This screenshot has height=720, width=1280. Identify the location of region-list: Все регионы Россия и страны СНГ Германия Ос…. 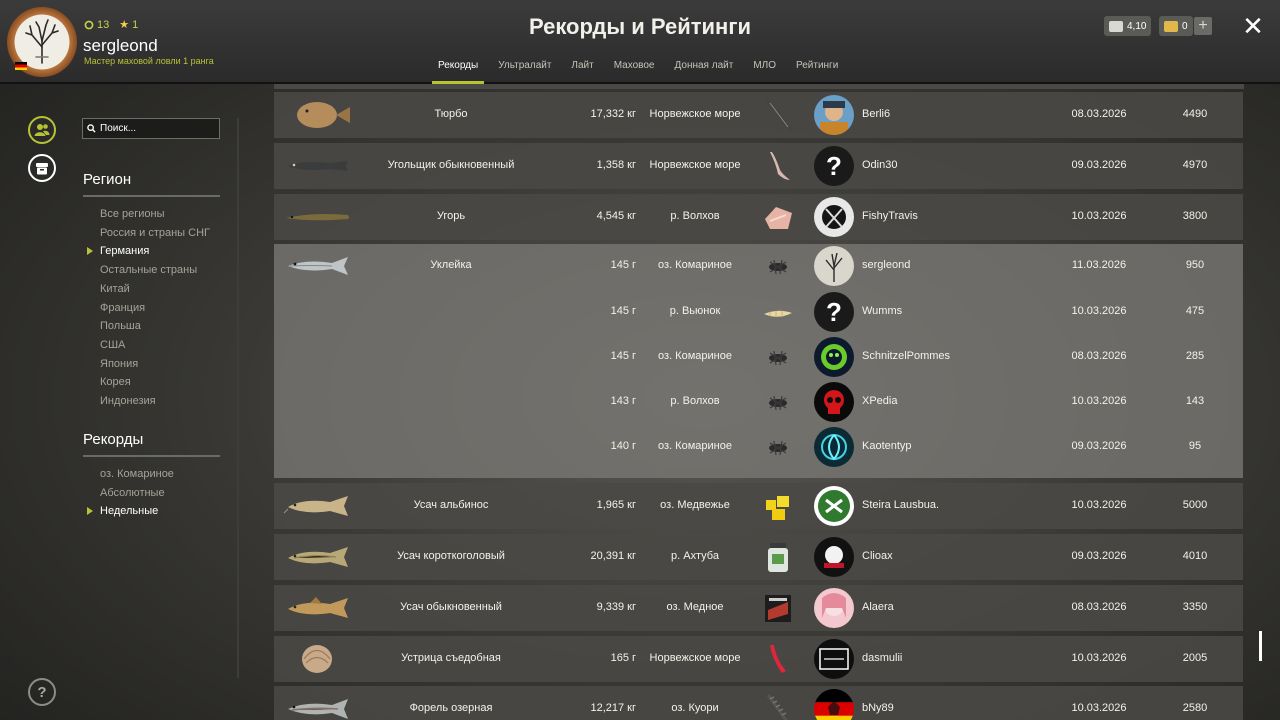
(148, 308).